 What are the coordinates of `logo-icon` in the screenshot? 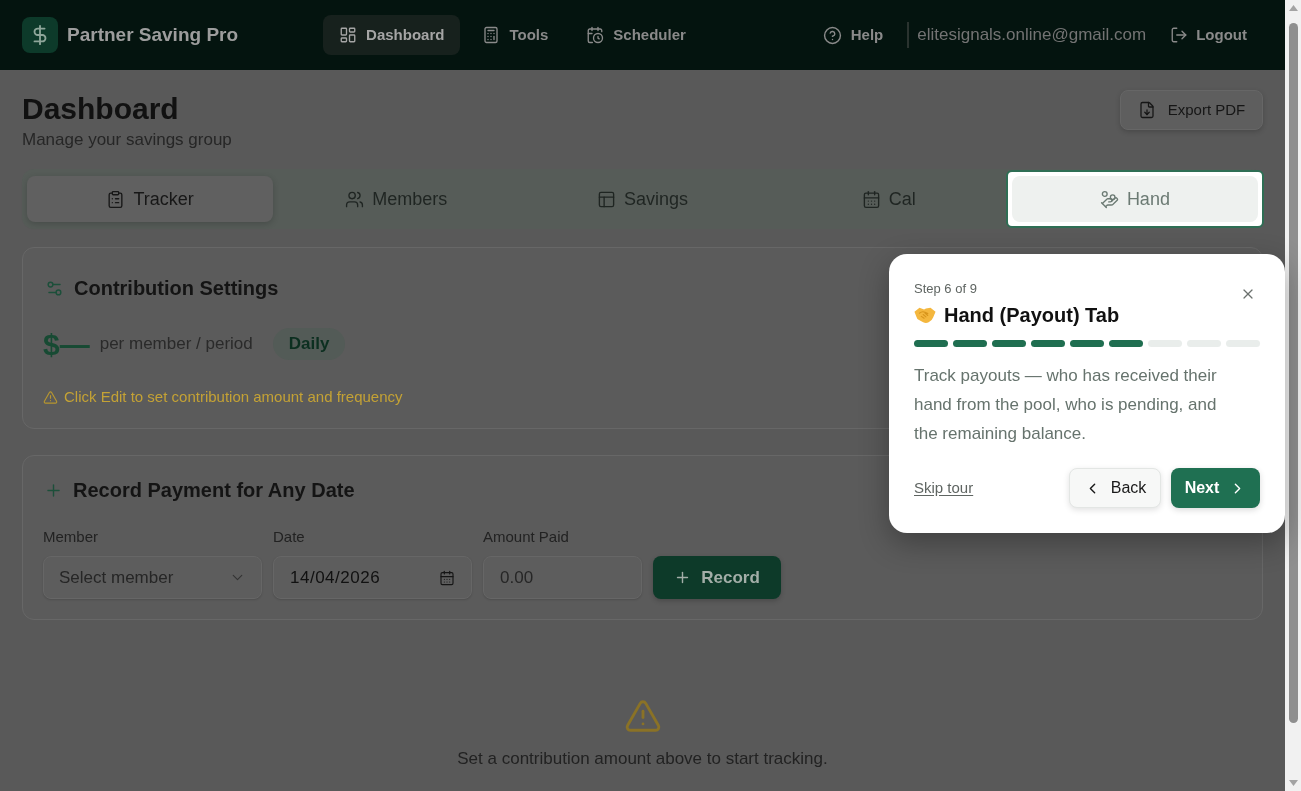 It's located at (40, 35).